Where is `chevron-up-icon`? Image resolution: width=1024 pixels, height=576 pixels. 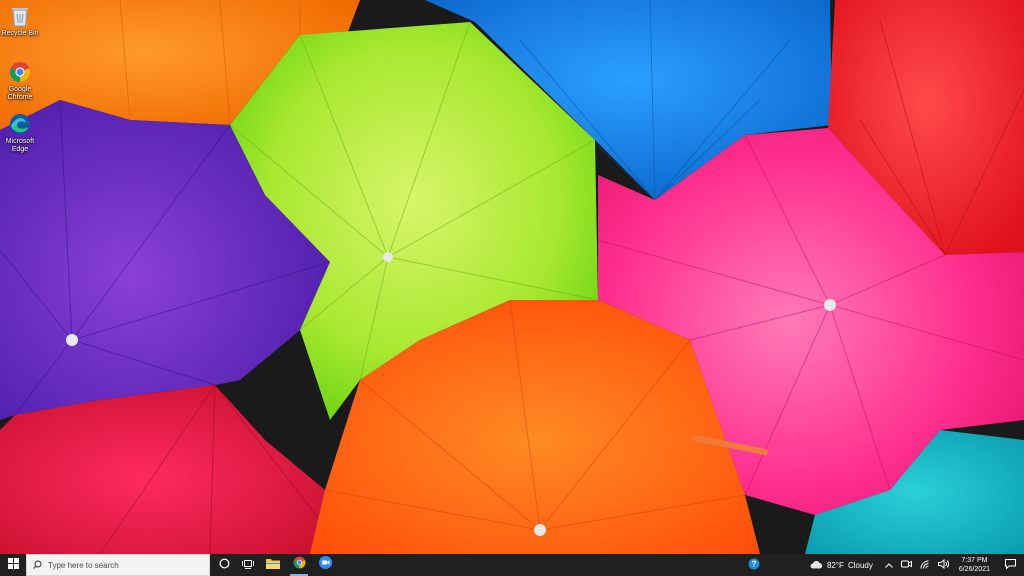 chevron-up-icon is located at coordinates (888, 565).